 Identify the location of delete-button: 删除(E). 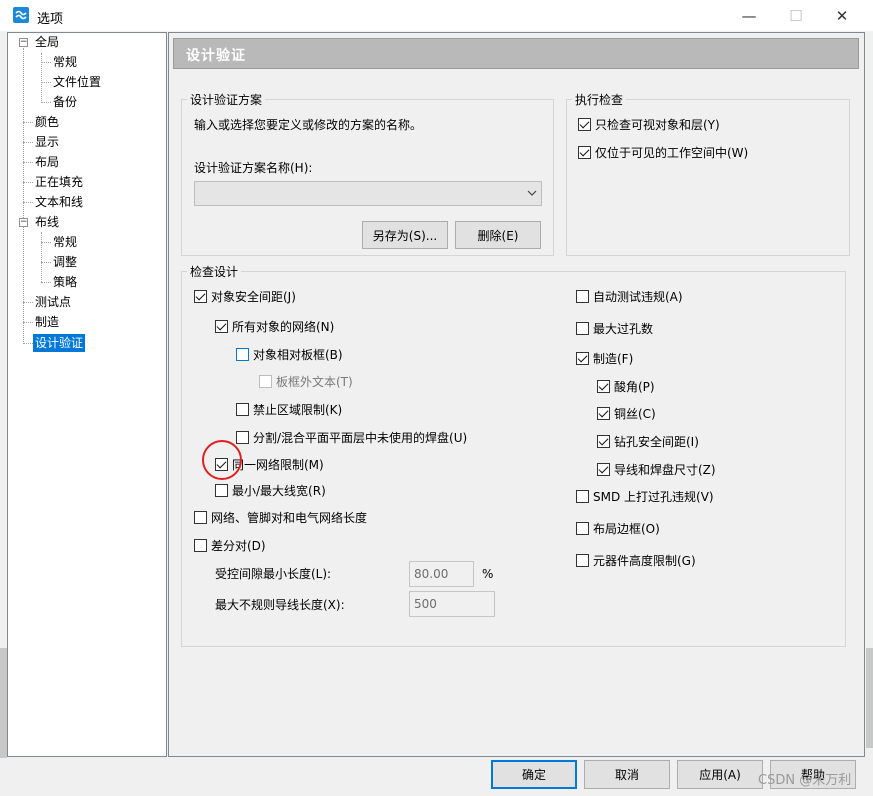
(498, 235).